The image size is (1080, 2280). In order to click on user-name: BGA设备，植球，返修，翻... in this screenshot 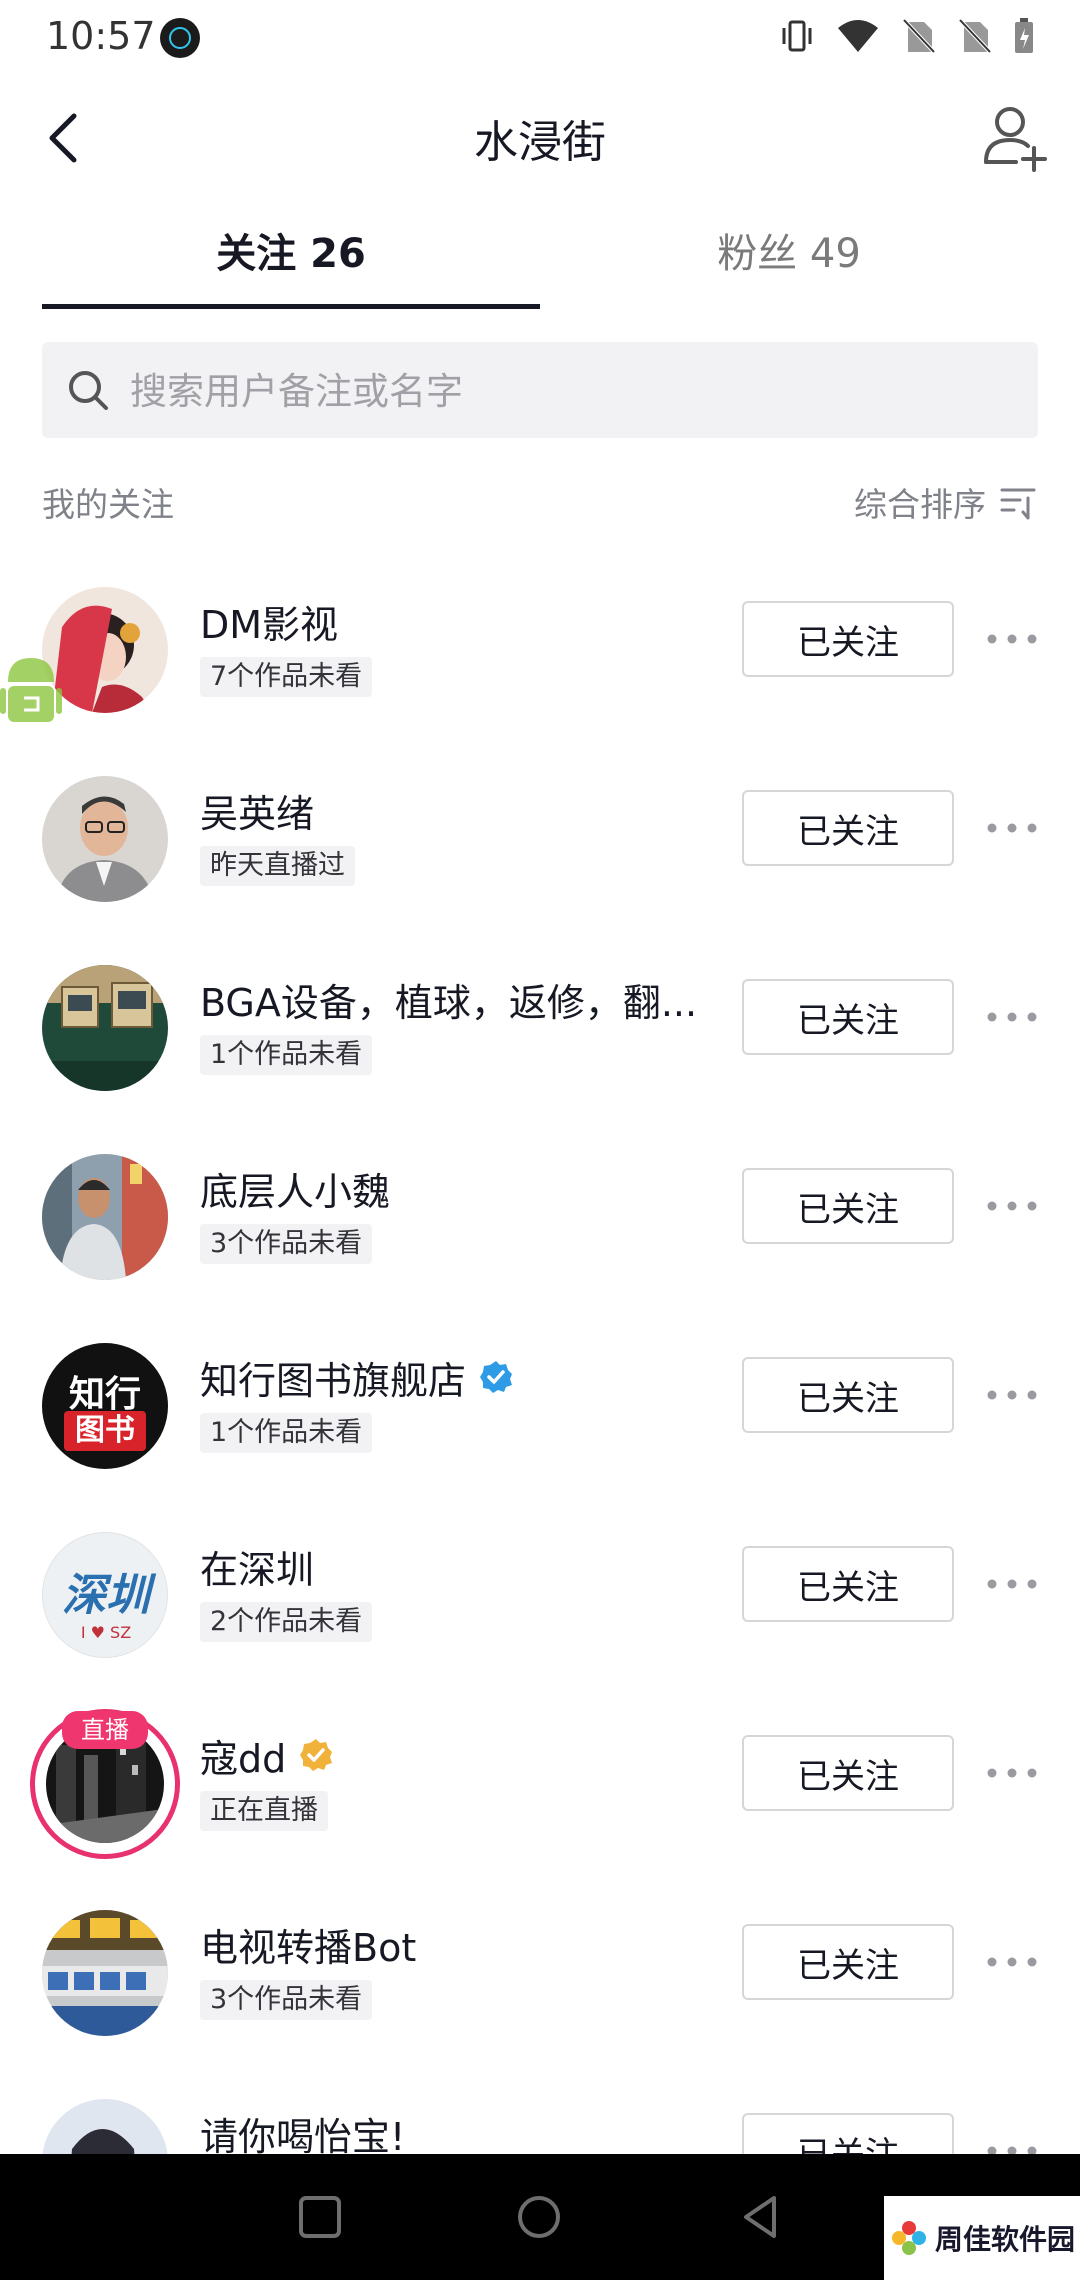, I will do `click(449, 1002)`.